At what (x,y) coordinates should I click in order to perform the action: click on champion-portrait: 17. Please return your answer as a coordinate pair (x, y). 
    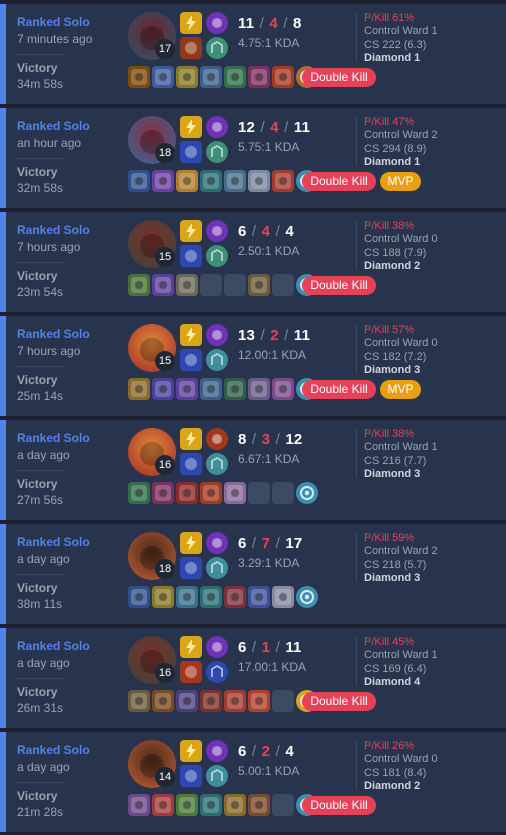
    Looking at the image, I should click on (152, 36).